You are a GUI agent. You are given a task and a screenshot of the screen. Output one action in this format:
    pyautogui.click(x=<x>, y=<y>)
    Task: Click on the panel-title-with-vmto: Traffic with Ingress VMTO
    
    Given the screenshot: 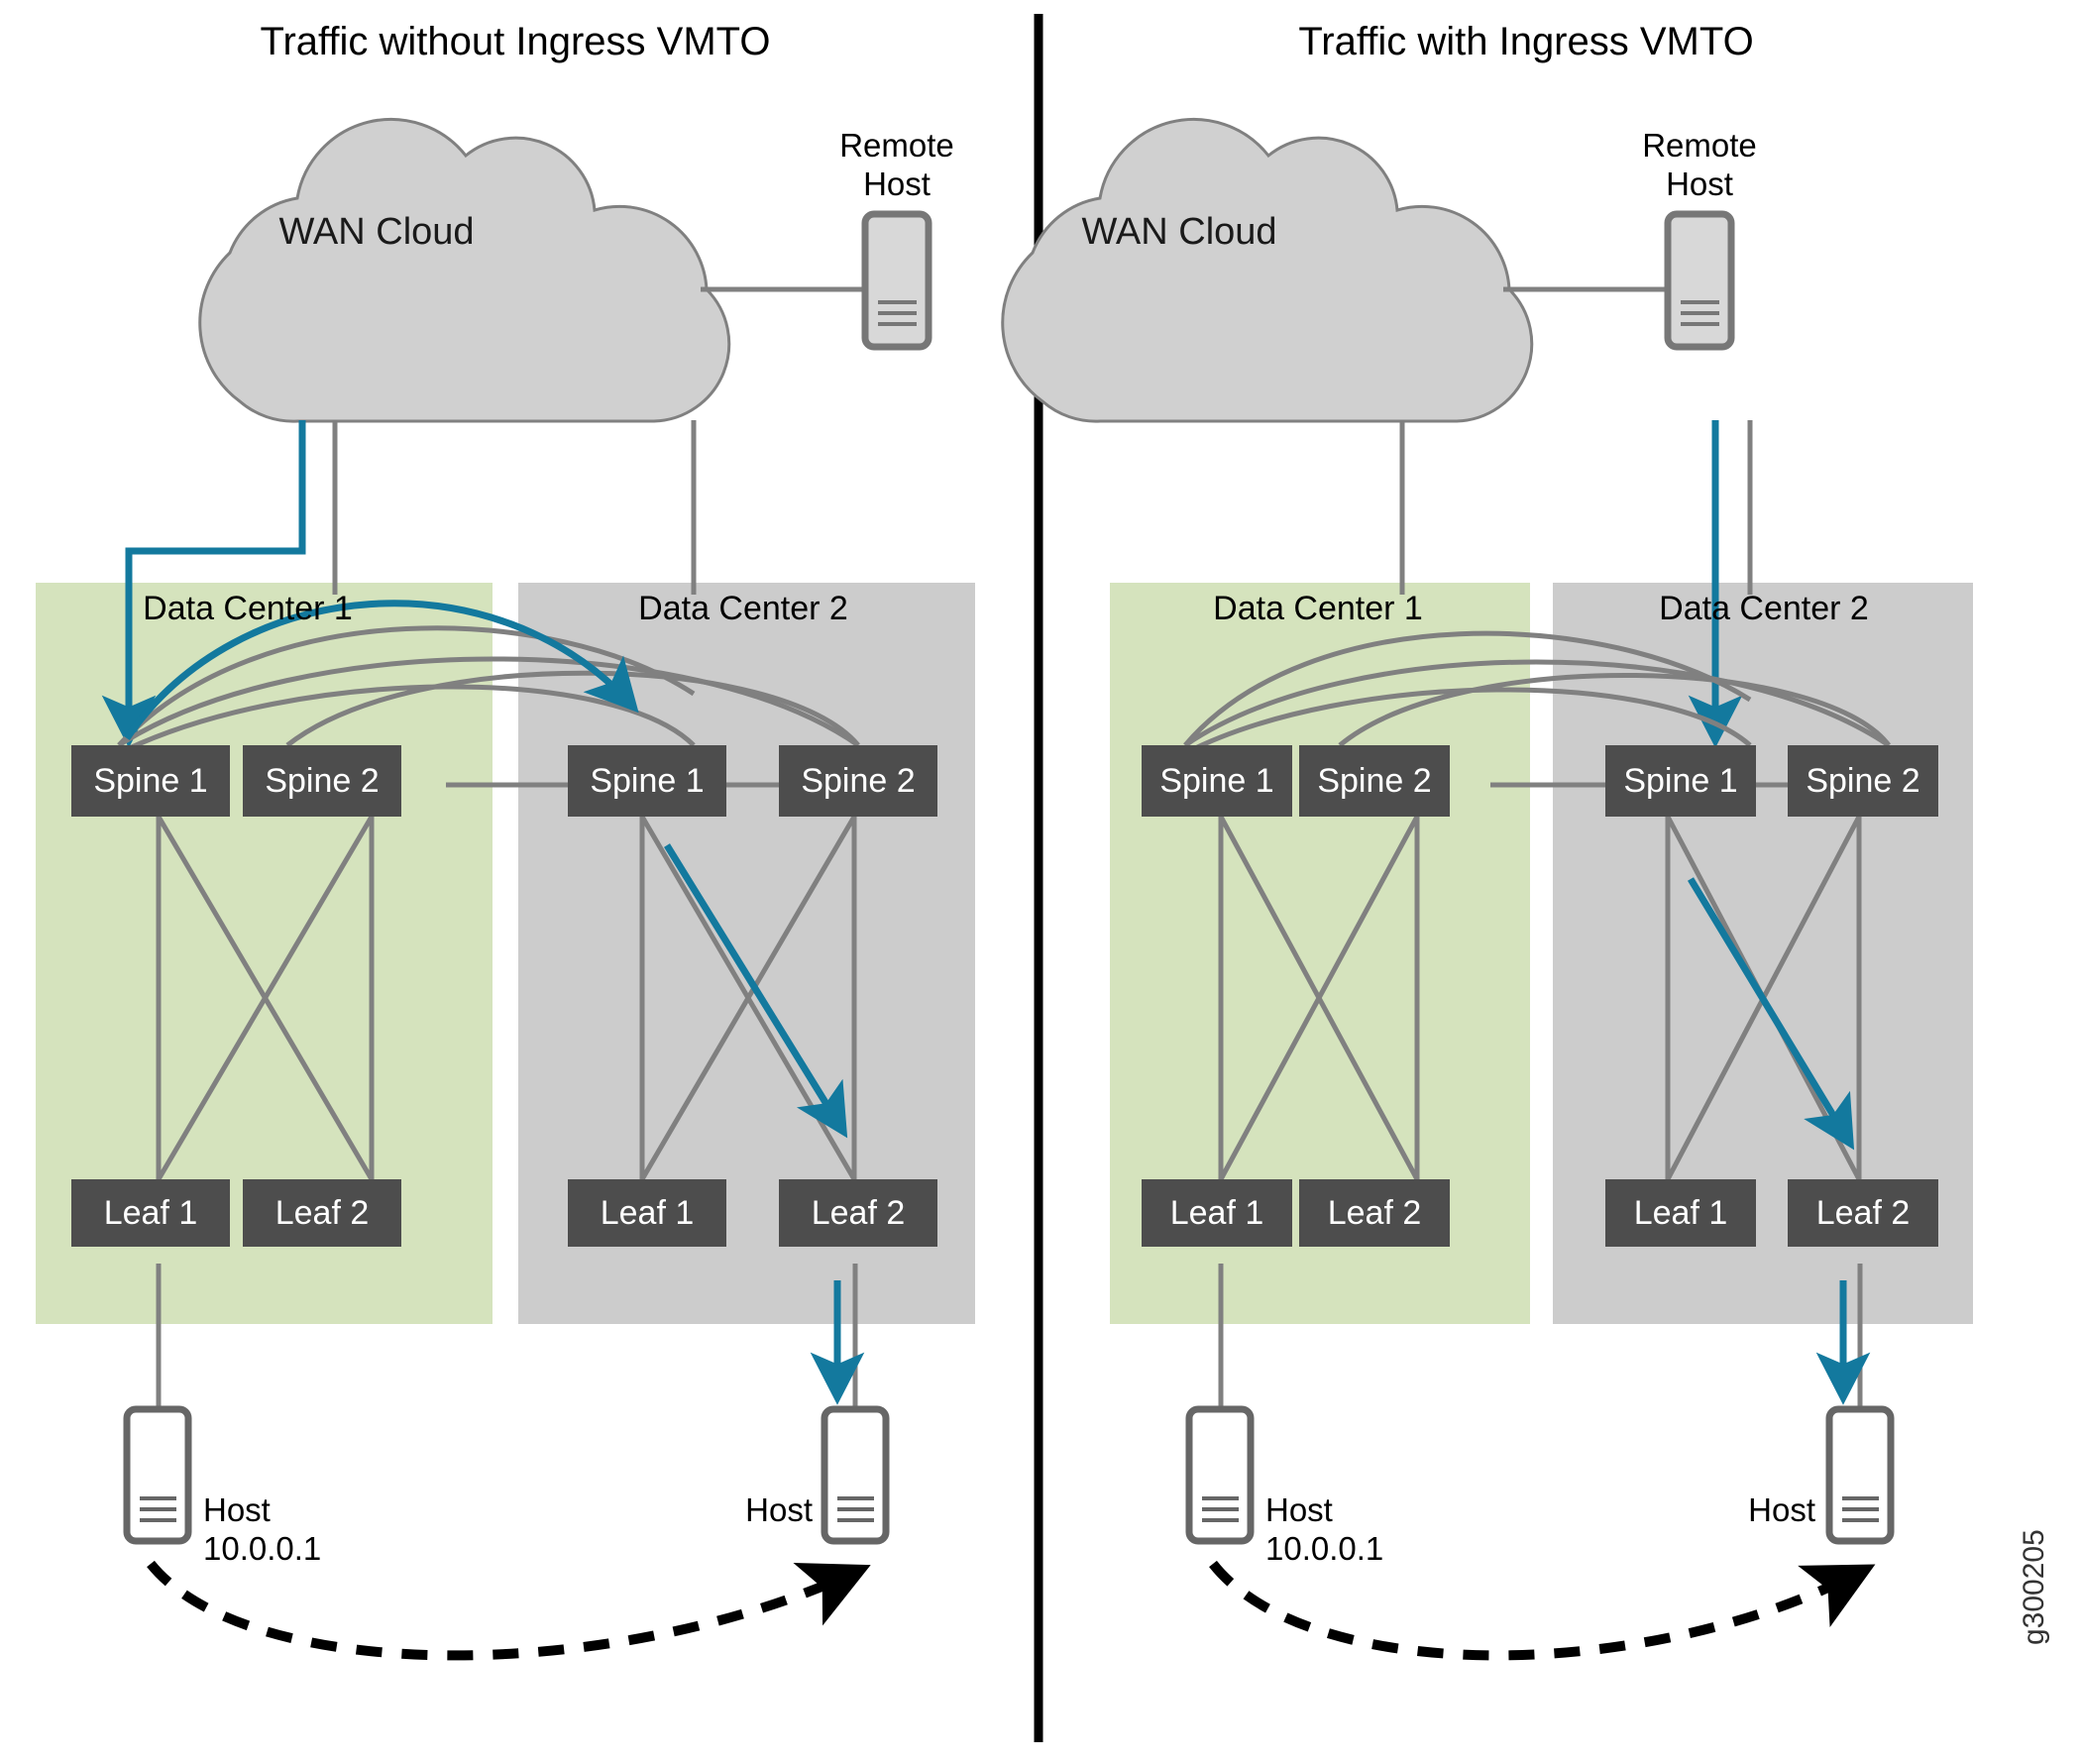 What is the action you would take?
    pyautogui.click(x=1526, y=41)
    